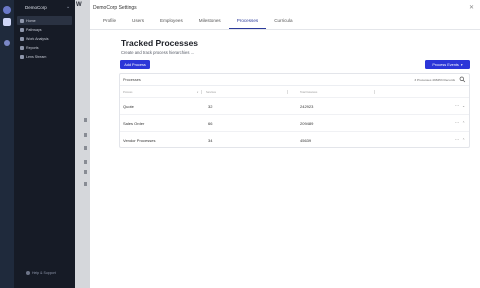 This screenshot has width=480, height=288. What do you see at coordinates (28, 273) in the screenshot?
I see `help-icon` at bounding box center [28, 273].